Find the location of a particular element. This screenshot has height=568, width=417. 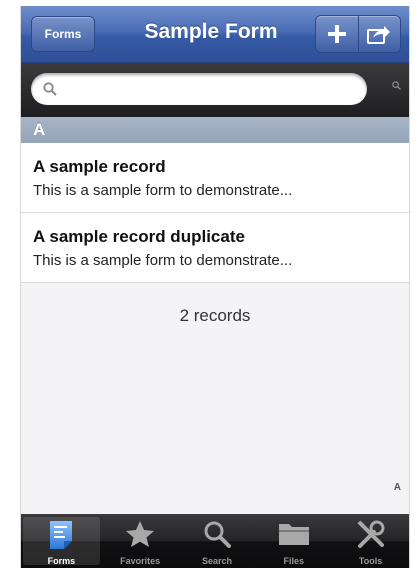

page-title: Sample Form is located at coordinates (211, 31).